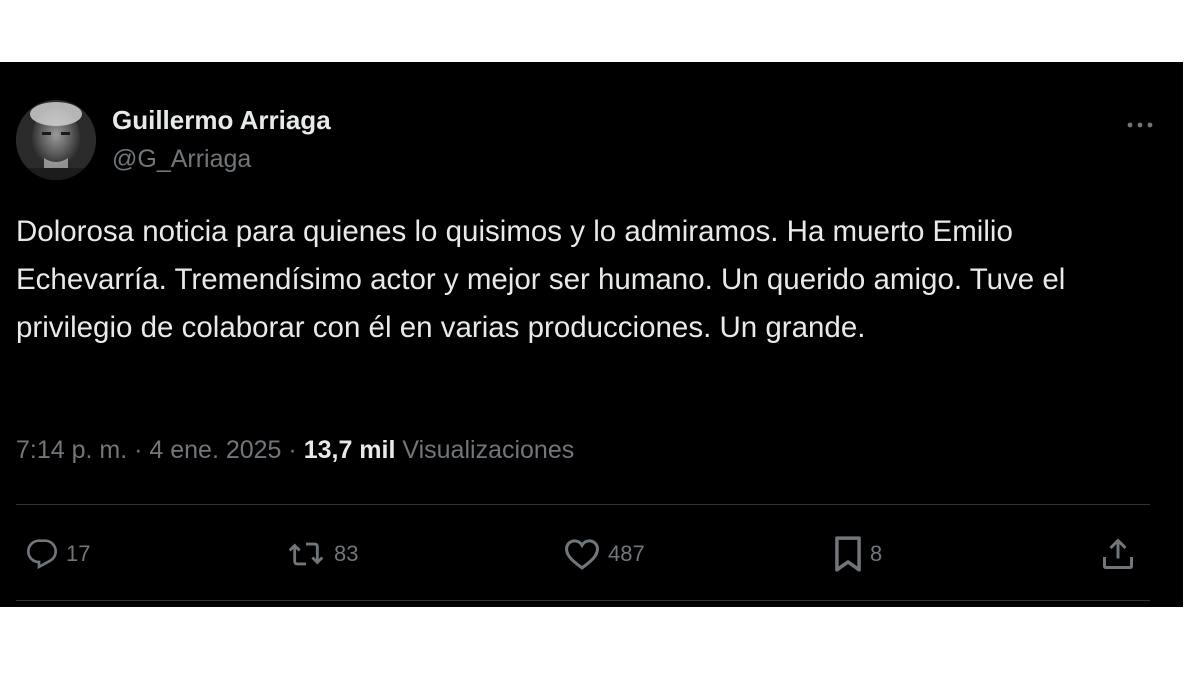 The width and height of the screenshot is (1200, 675). What do you see at coordinates (488, 450) in the screenshot?
I see `views-label: Visualizaciones` at bounding box center [488, 450].